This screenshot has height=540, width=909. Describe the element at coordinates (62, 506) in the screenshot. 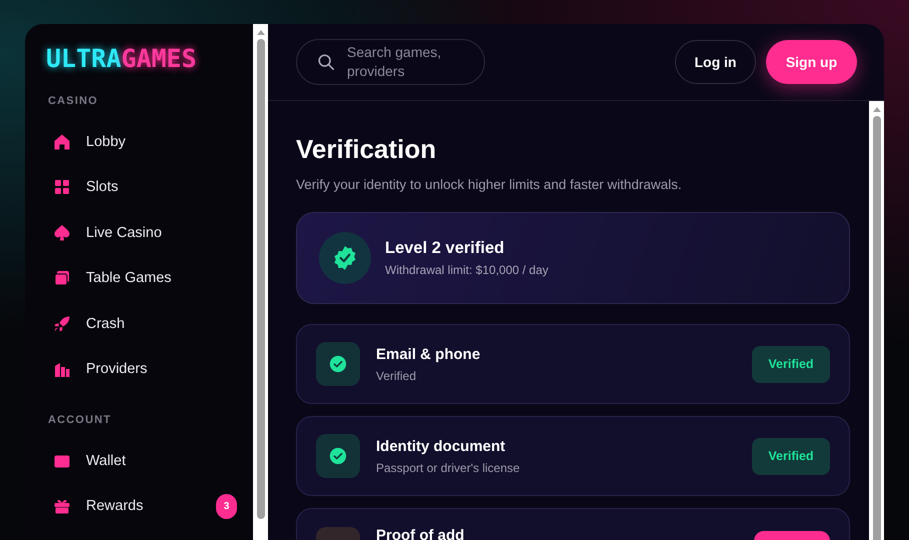

I see `gift-icon` at that location.